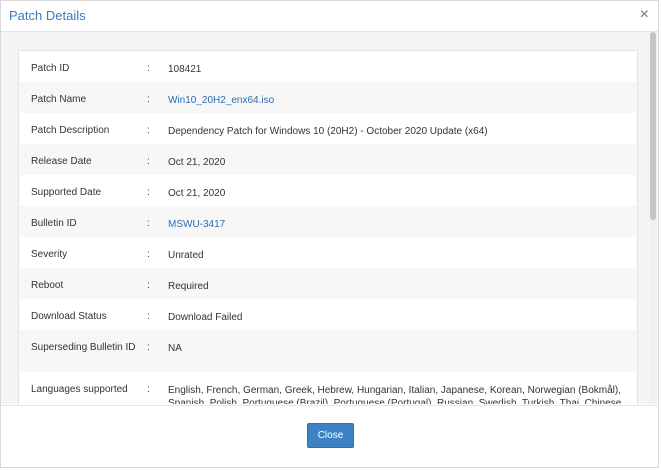 The image size is (661, 470). I want to click on detail-value: Download Failed, so click(205, 317).